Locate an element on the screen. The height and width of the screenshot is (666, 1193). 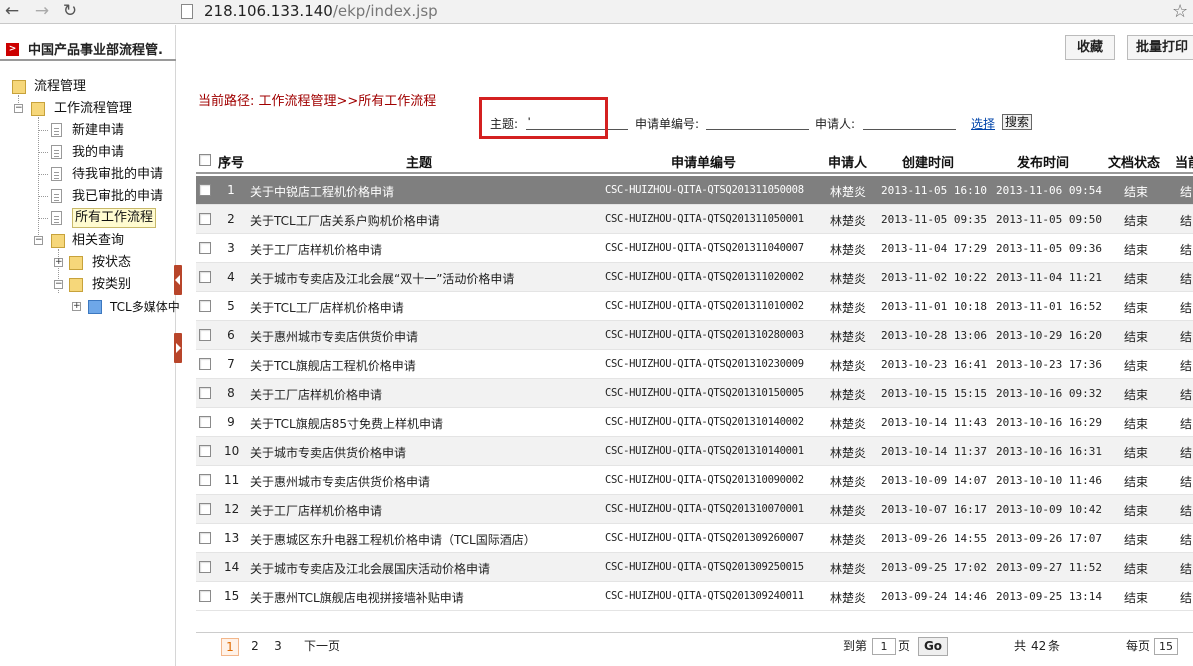
row-number: 12 is located at coordinates (232, 509).